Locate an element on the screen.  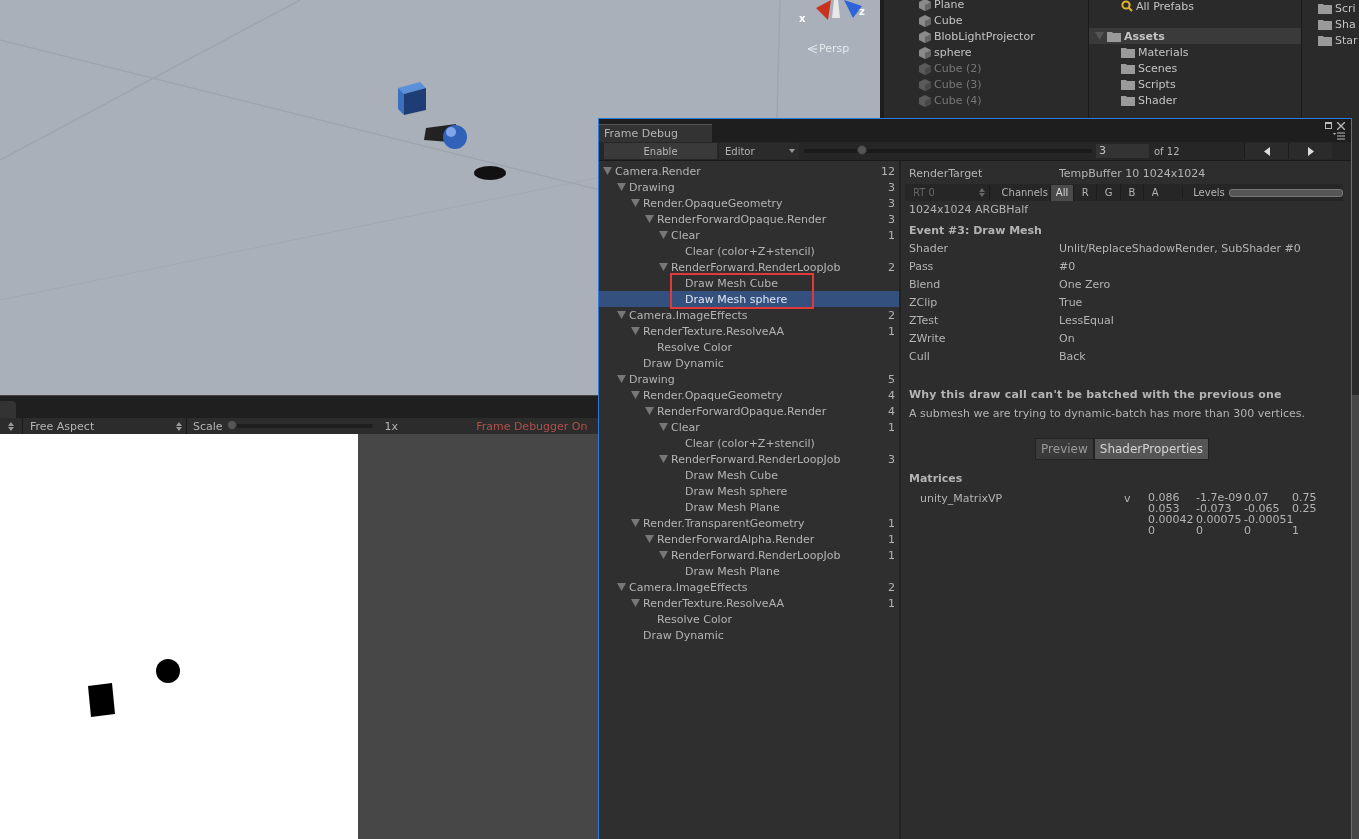
channels-label: Channels is located at coordinates (1025, 192).